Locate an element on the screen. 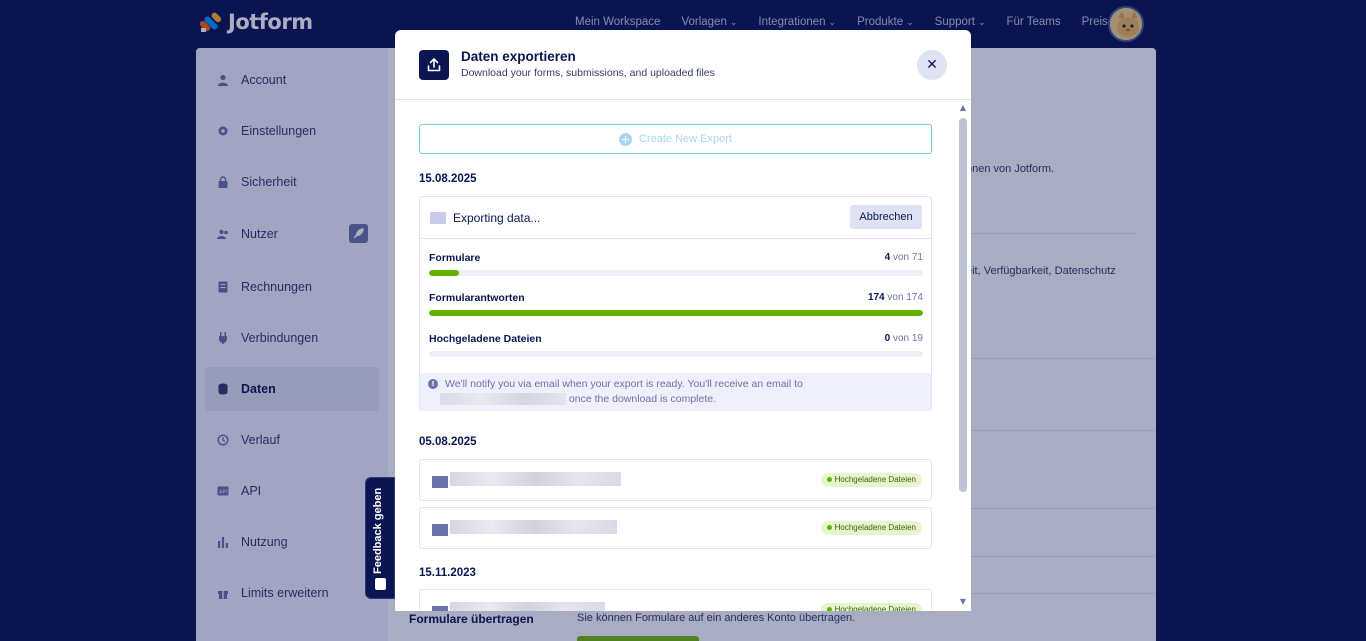 This screenshot has width=1366, height=641. progress-row: Hochgeladene Dateien 0 von 19 is located at coordinates (676, 348).